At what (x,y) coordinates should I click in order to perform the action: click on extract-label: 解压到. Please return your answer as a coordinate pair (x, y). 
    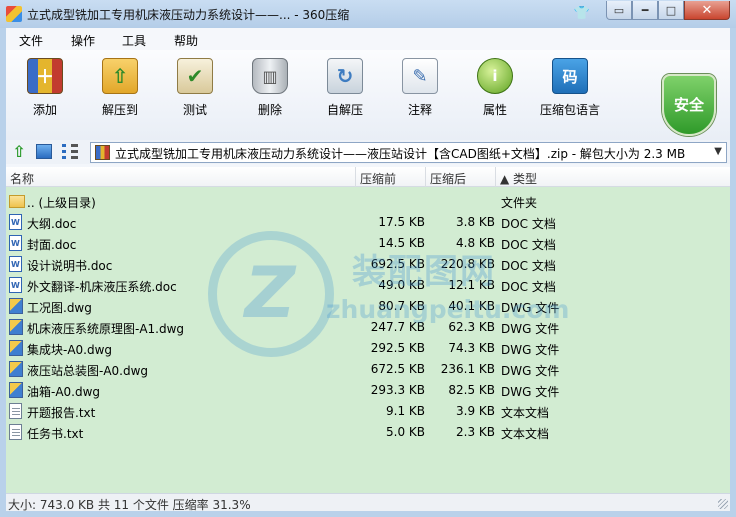
    Looking at the image, I should click on (119, 110).